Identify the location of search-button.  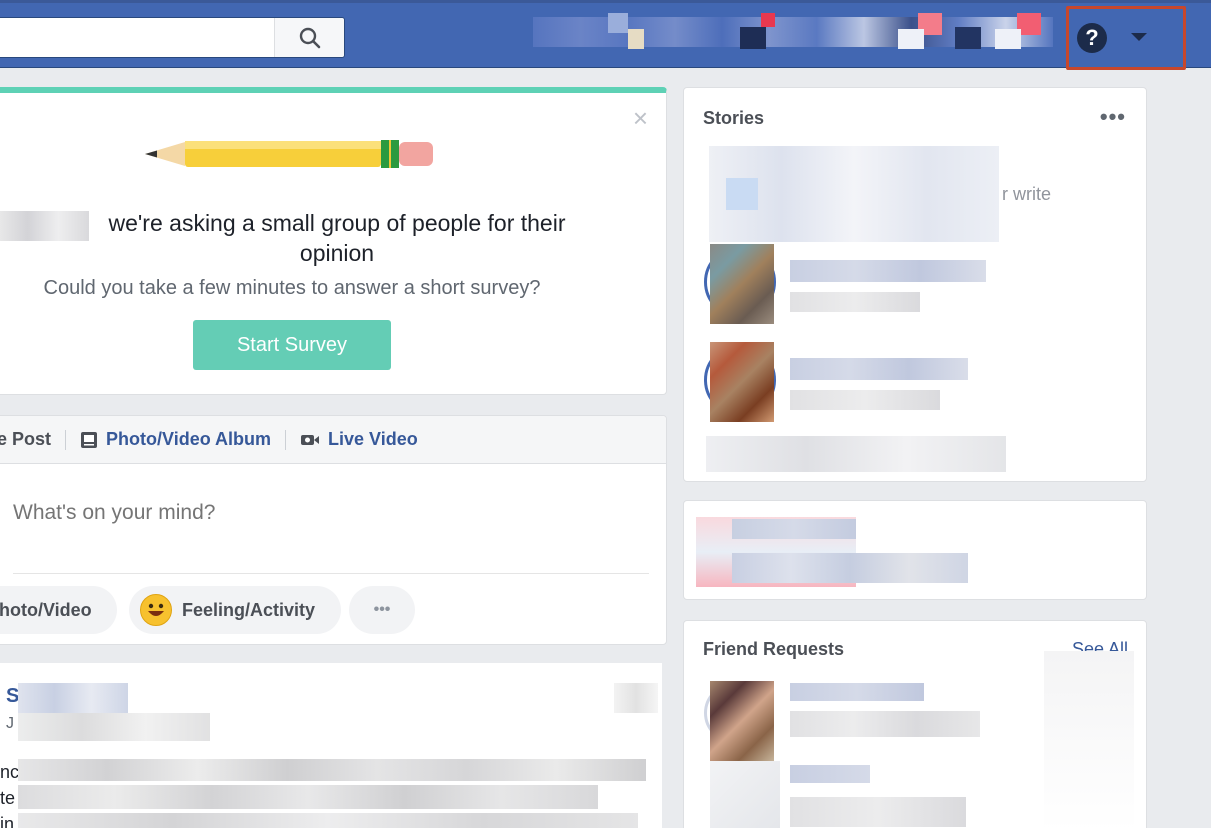
(309, 37).